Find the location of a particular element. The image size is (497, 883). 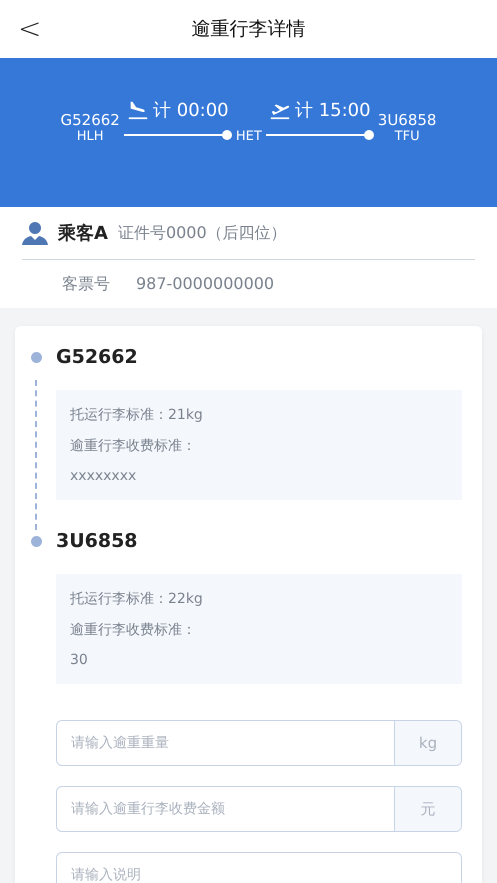

airport-code: HLH is located at coordinates (90, 136).